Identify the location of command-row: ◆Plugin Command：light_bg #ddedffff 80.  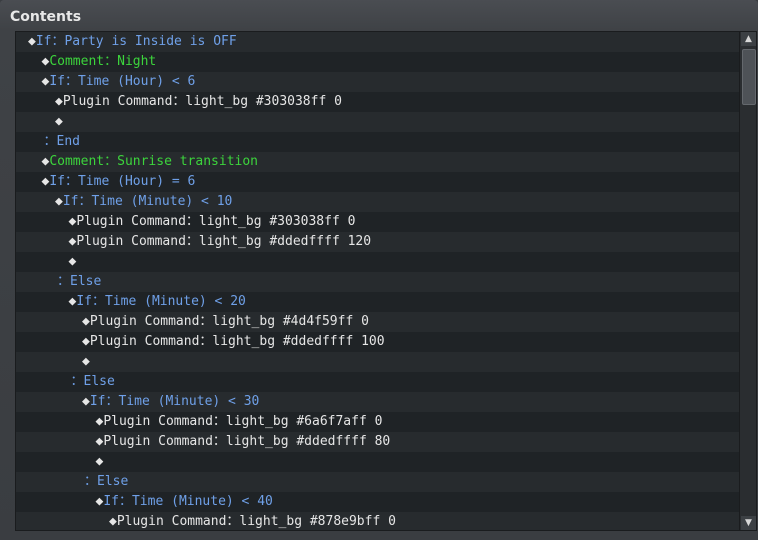
(377, 442).